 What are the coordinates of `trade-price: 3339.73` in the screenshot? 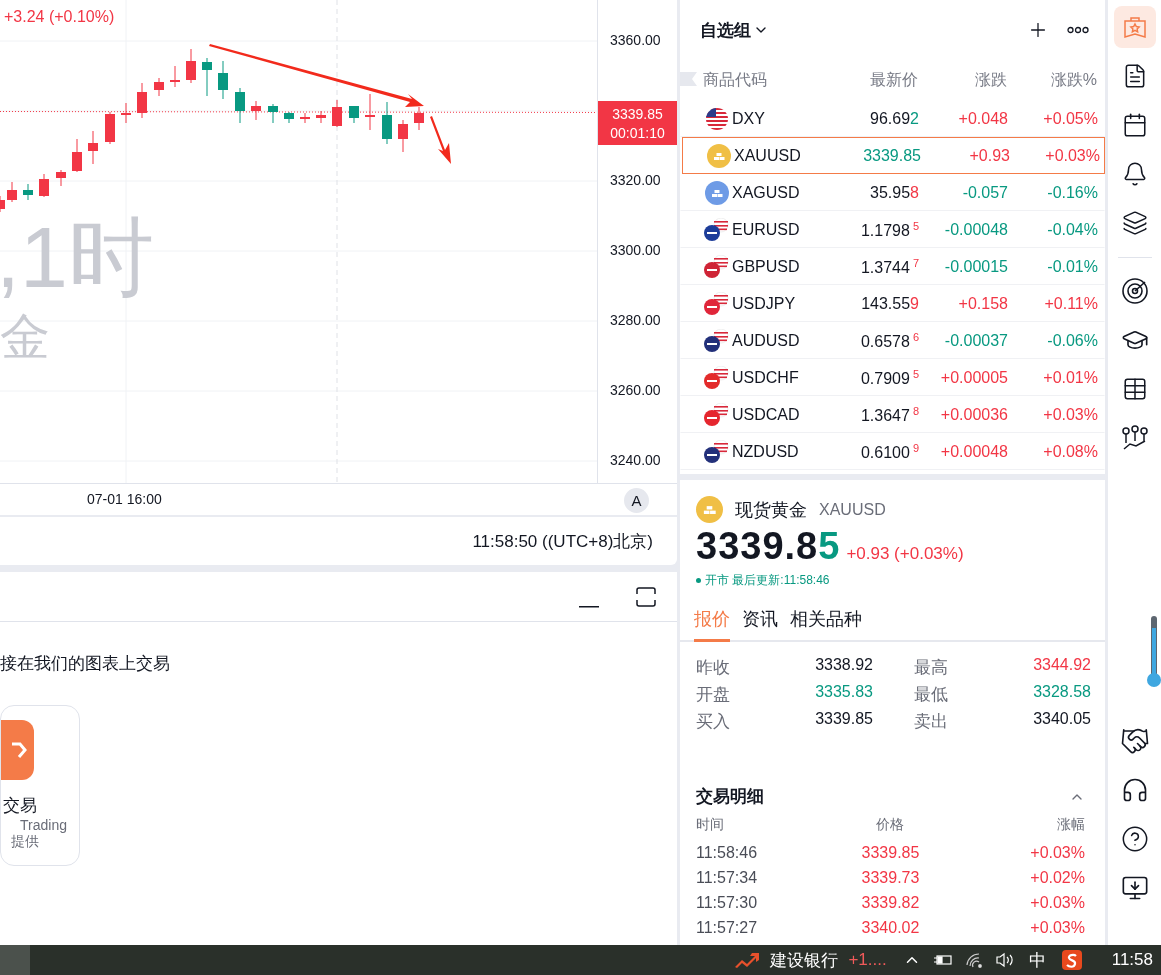 It's located at (890, 878).